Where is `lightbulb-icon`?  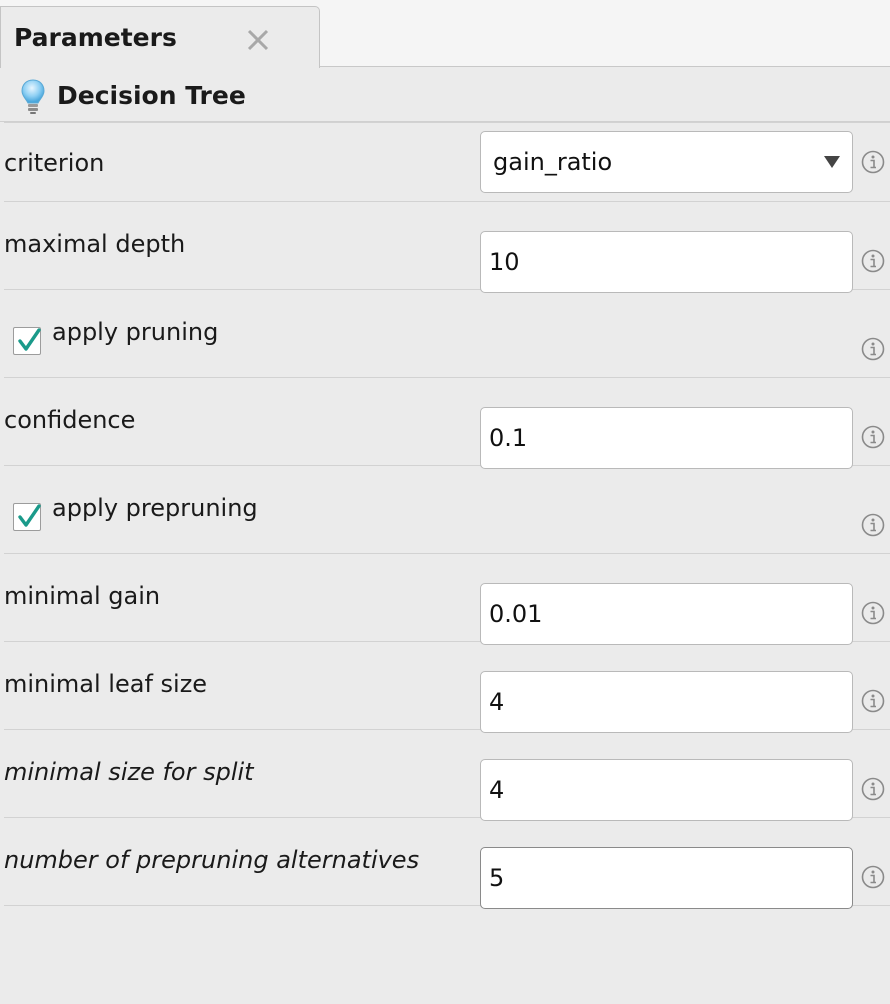 lightbulb-icon is located at coordinates (33, 97).